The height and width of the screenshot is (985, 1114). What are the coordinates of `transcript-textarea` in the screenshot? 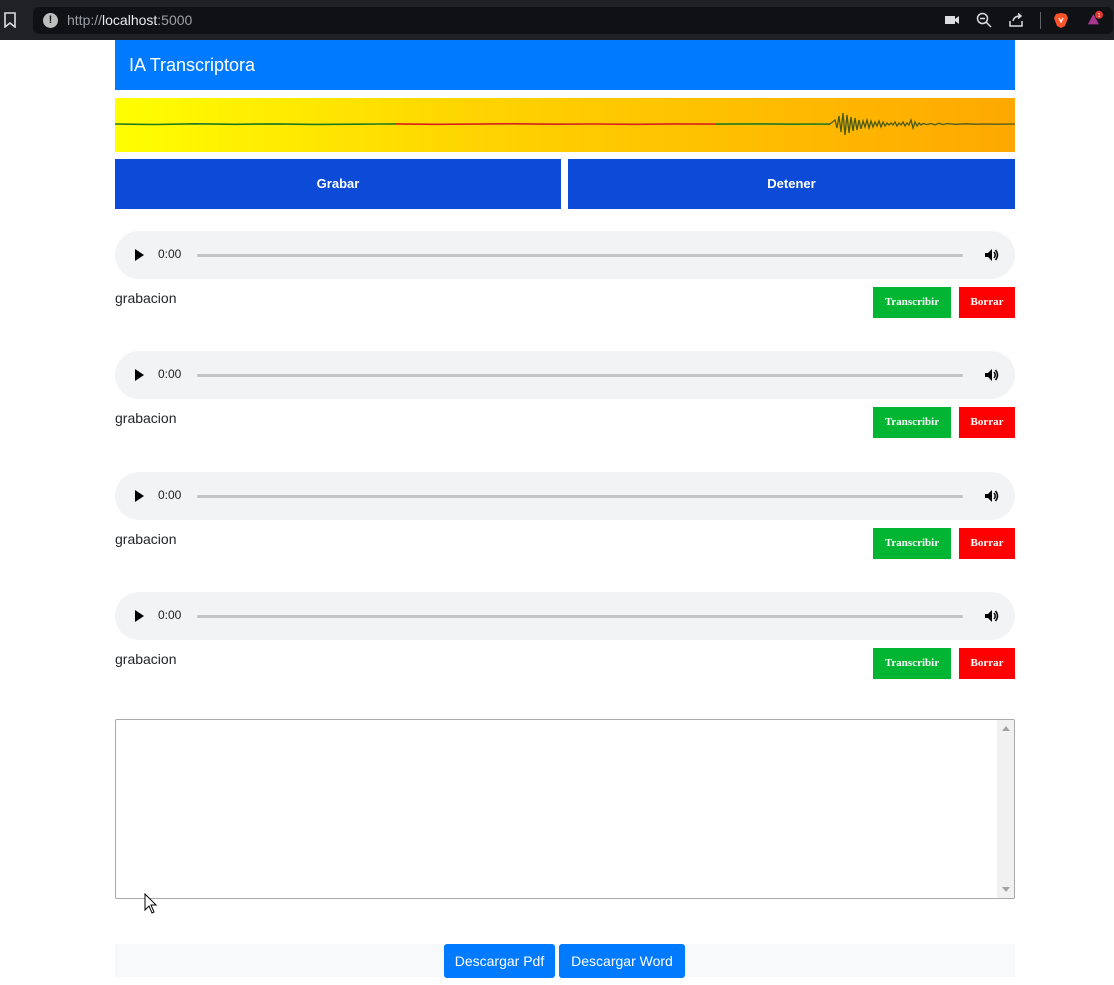 It's located at (565, 809).